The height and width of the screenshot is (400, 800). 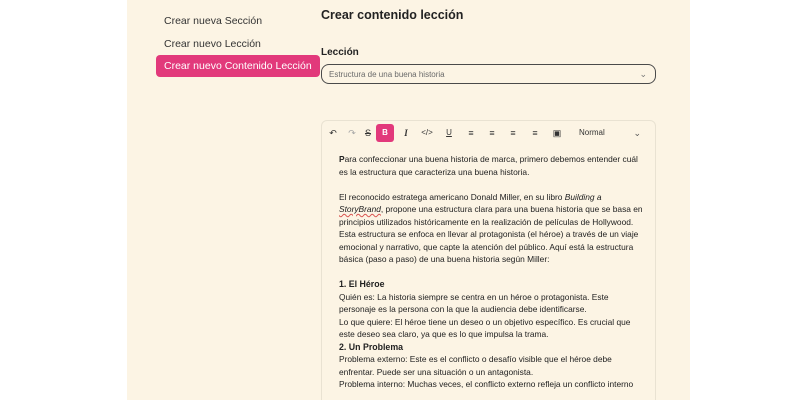 I want to click on block-type-select: Normal ⌄, so click(x=614, y=133).